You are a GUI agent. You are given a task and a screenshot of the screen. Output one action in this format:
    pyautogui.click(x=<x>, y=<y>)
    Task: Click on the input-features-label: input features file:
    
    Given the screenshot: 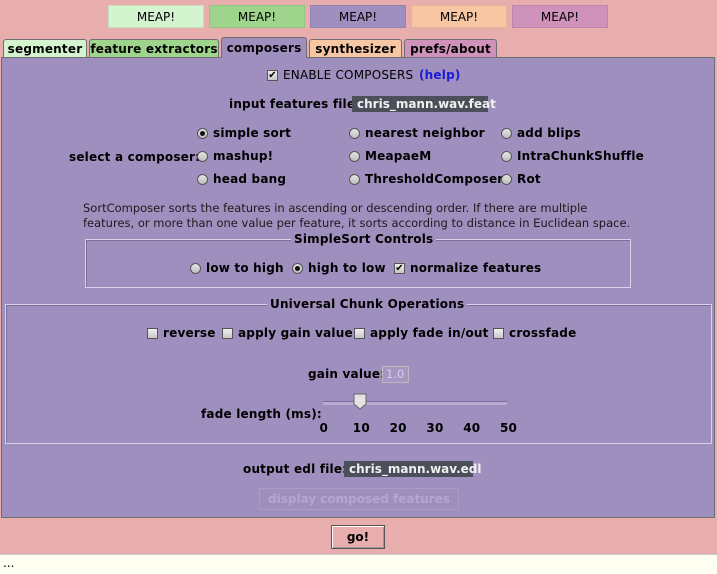 What is the action you would take?
    pyautogui.click(x=295, y=104)
    